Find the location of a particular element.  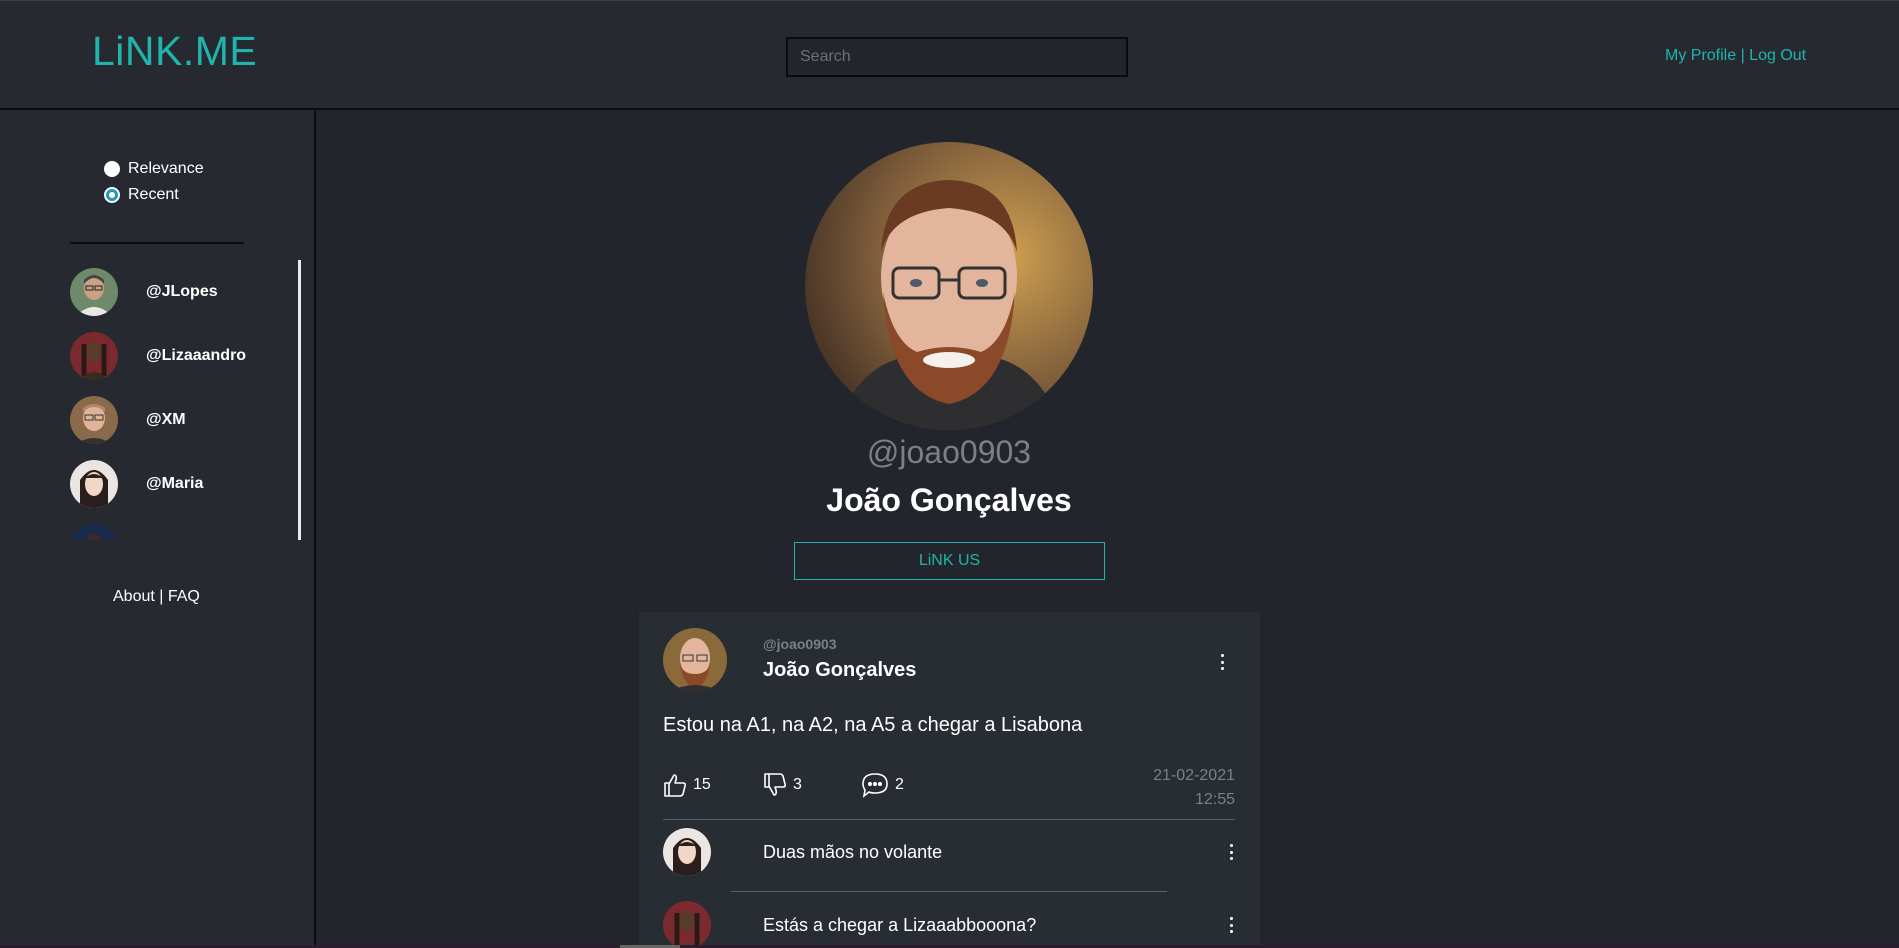

link-us-button: LiNK US is located at coordinates (949, 561).